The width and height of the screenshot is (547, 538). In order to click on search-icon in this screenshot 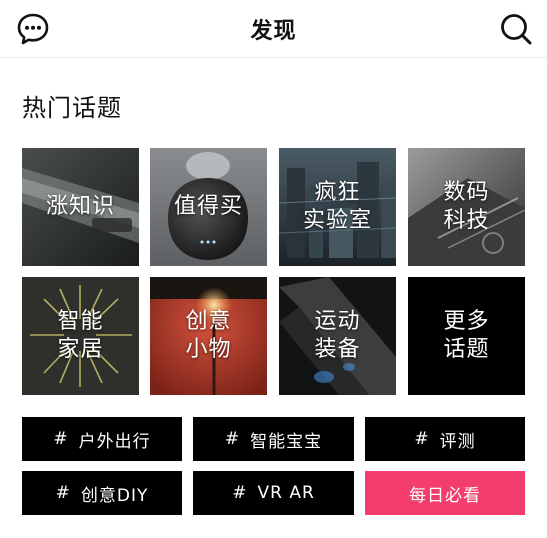, I will do `click(516, 29)`.